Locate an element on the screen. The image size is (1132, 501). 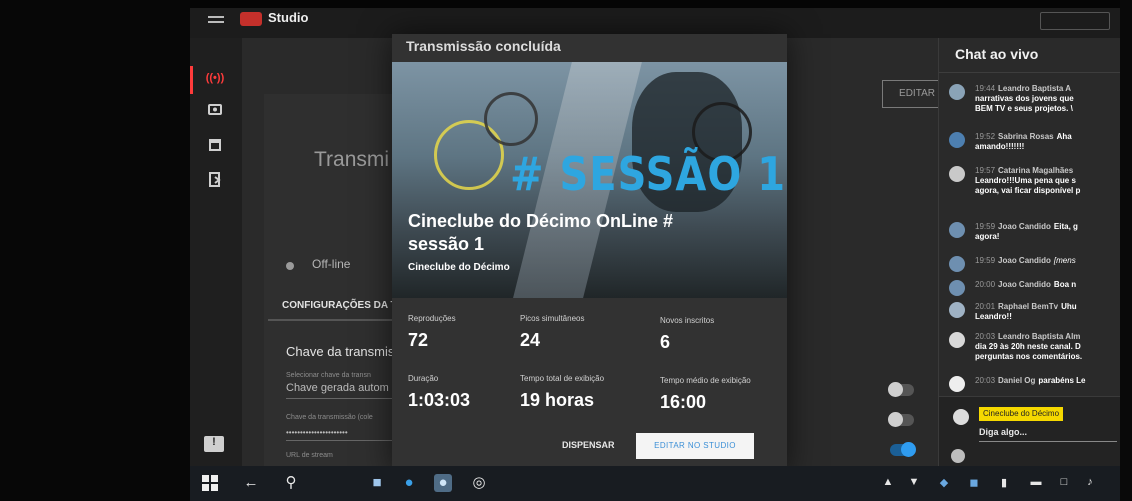
message-text: Leandro!!!Uma pena que s is located at coordinates (1025, 180).